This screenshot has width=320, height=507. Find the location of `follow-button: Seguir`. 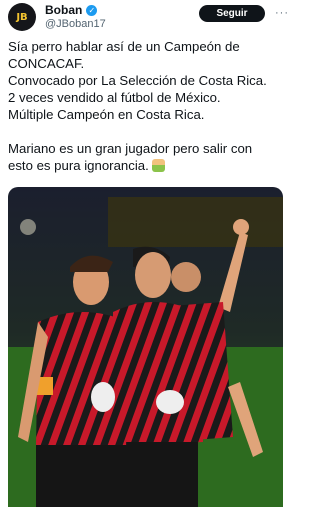

follow-button: Seguir is located at coordinates (232, 13).